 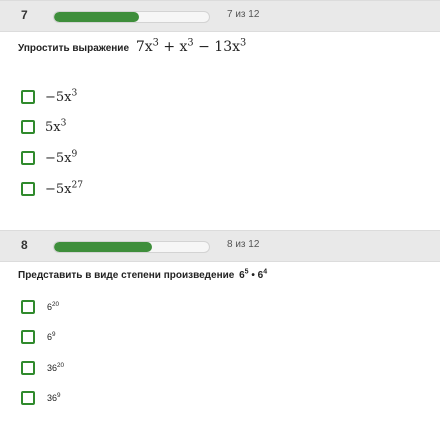 I want to click on answer-option: −5x27, so click(x=52, y=189).